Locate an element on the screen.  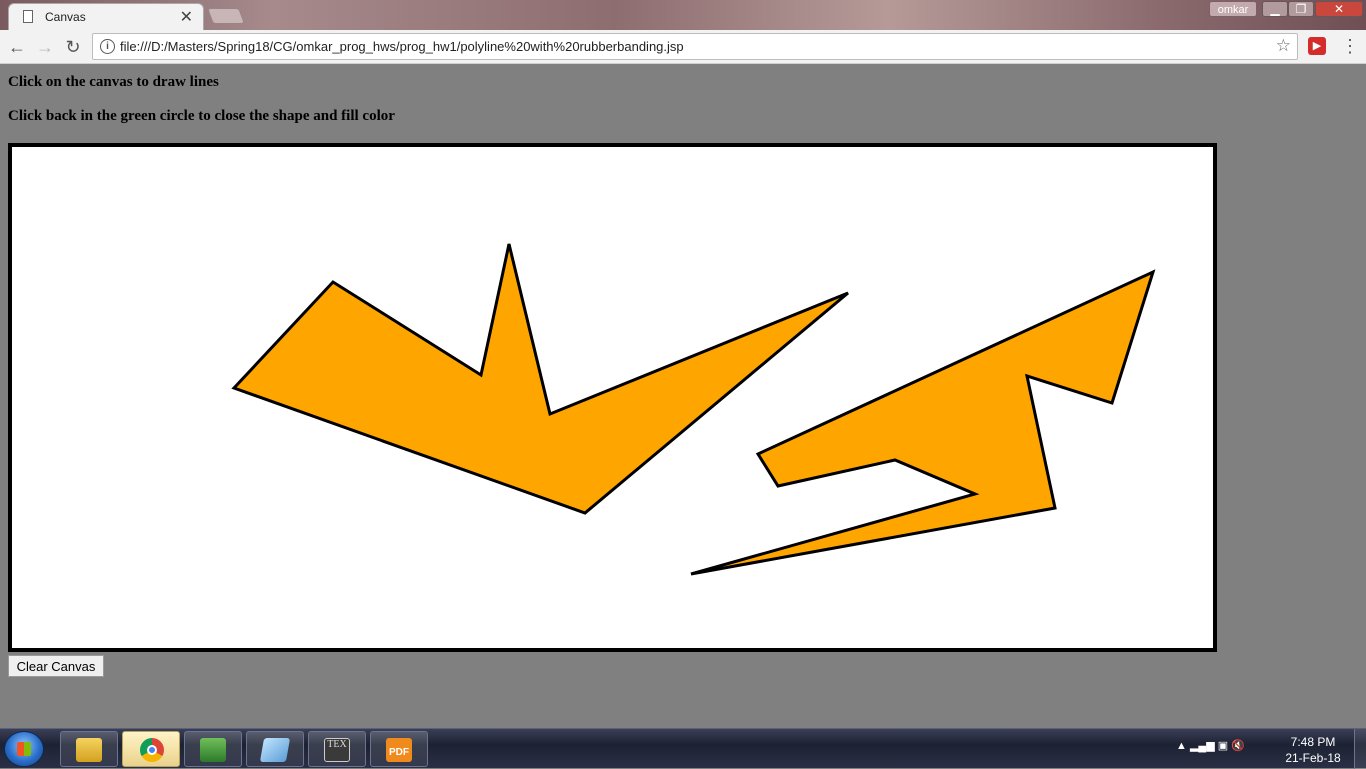
taskbar-editor is located at coordinates (213, 749).